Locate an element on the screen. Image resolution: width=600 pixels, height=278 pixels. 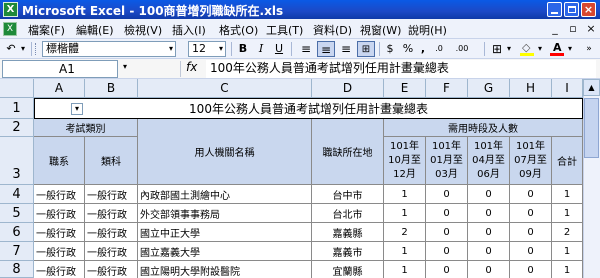
align-center-icon: ≡ is located at coordinates (326, 49).